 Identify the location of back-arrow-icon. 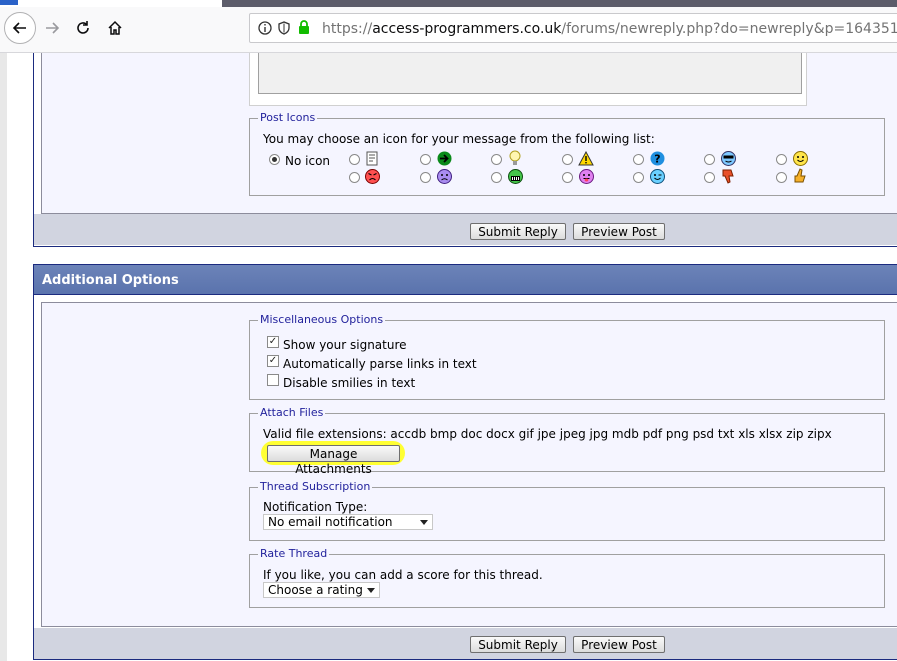
(19, 28).